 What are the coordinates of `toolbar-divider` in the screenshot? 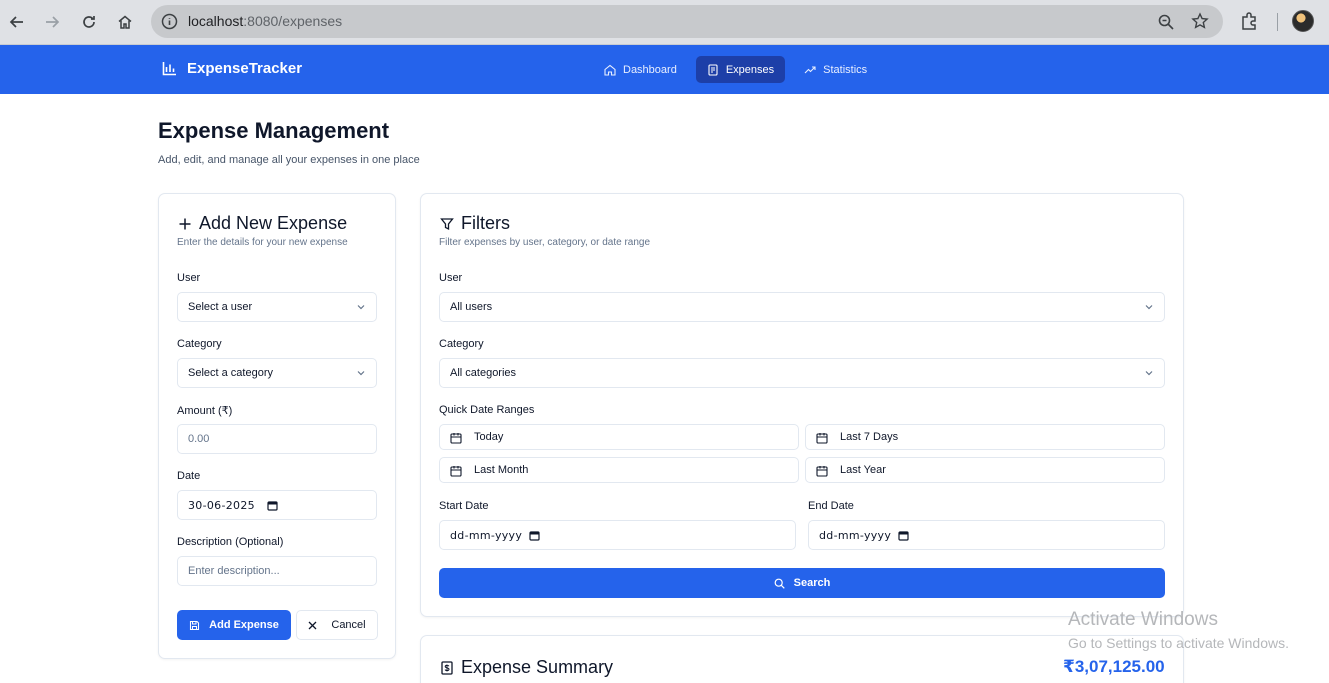 It's located at (1277, 22).